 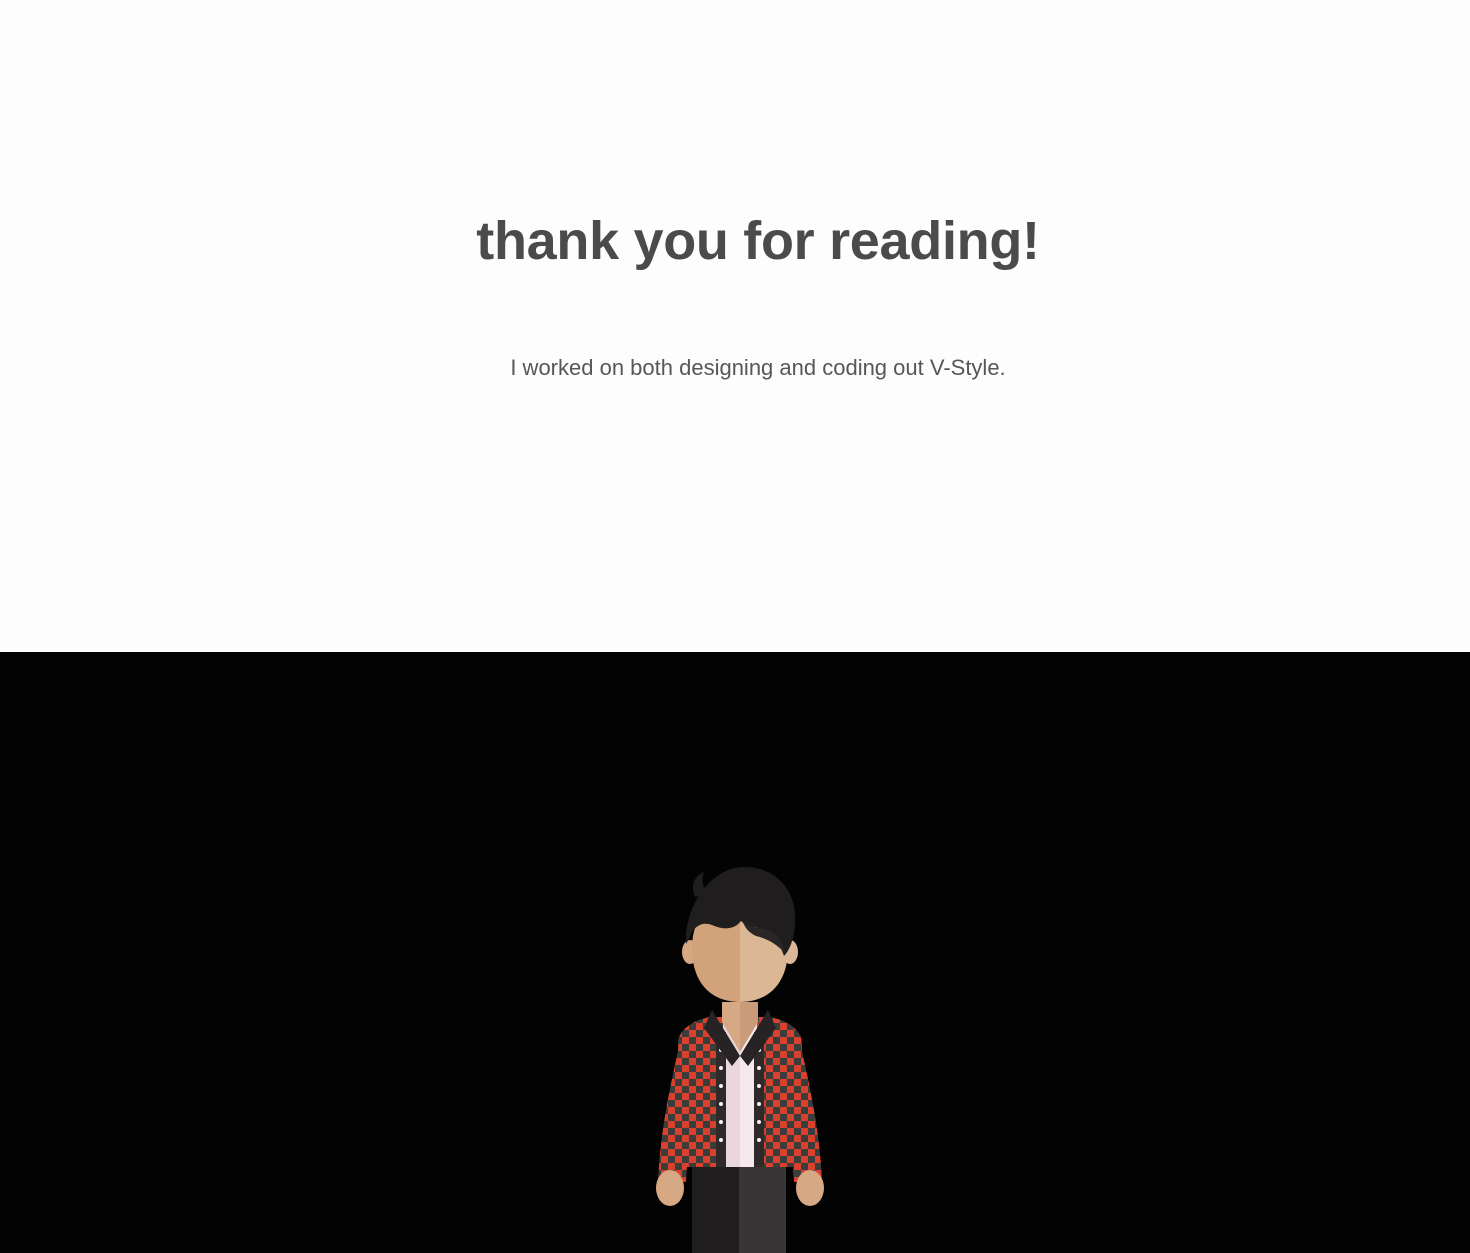 I want to click on right-leg, so click(x=762, y=1210).